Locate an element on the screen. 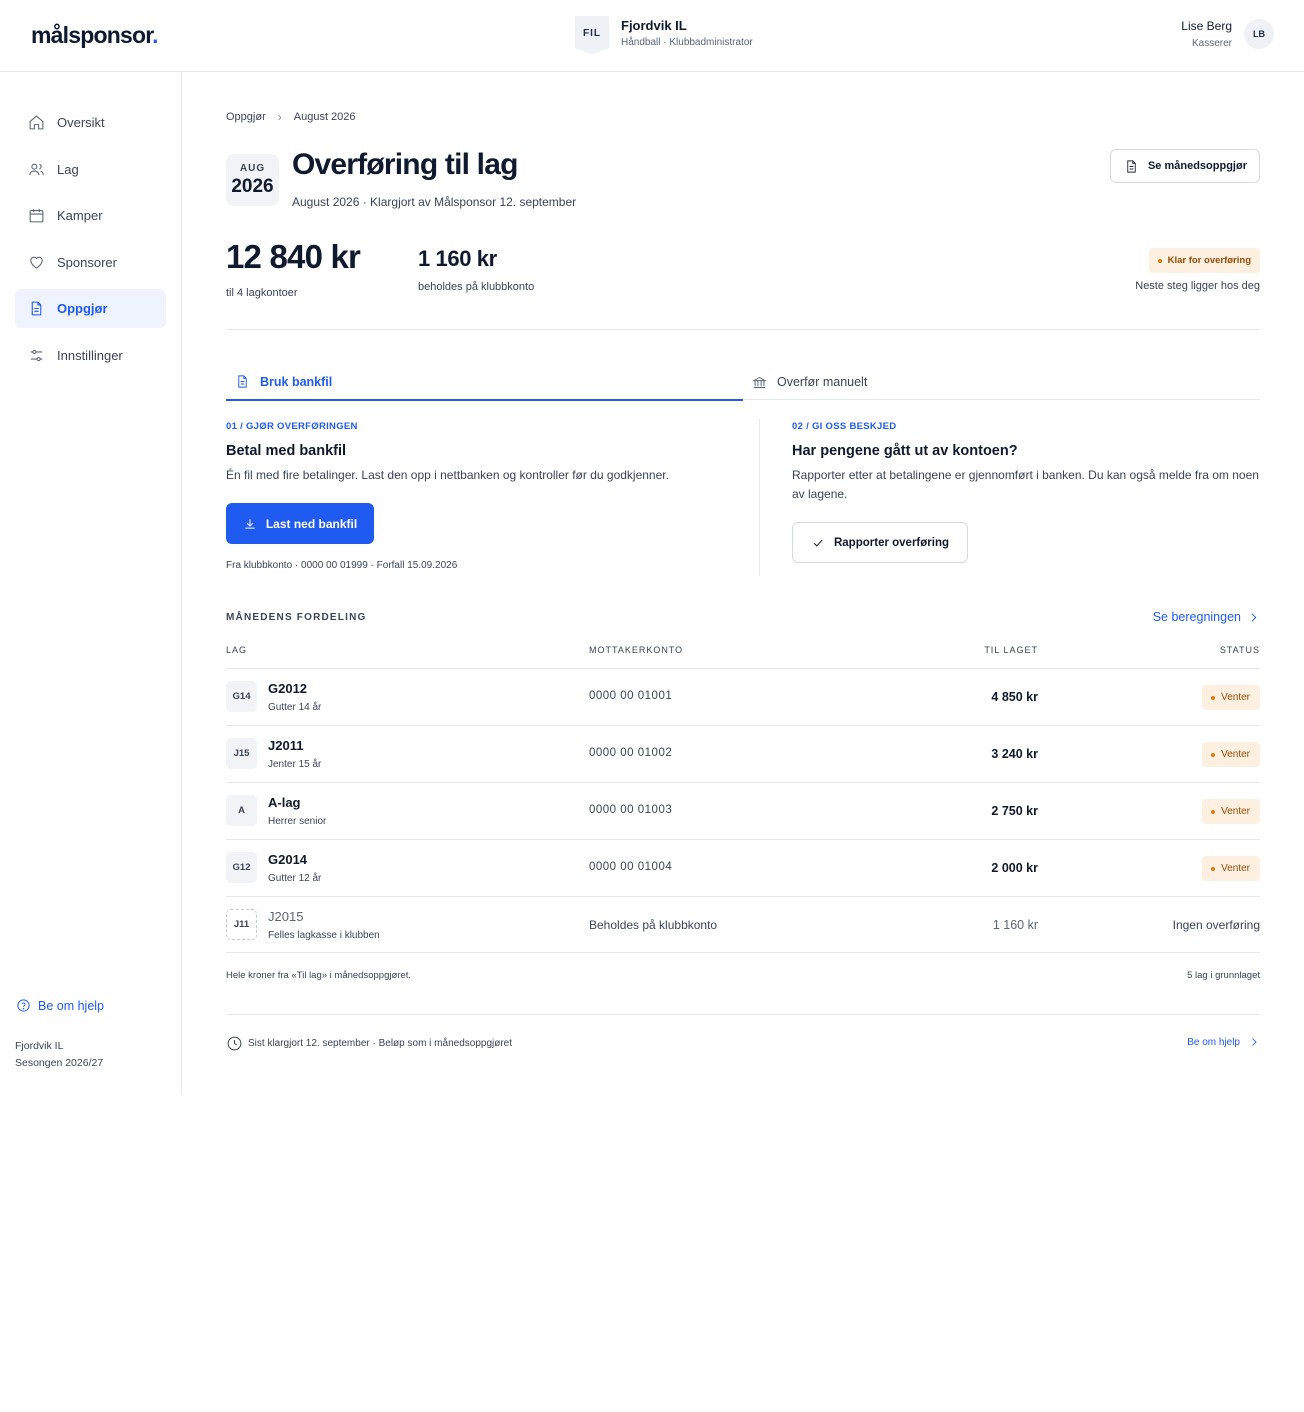 This screenshot has height=1412, width=1304. see-calculation-link: Se beregningen is located at coordinates (1206, 617).